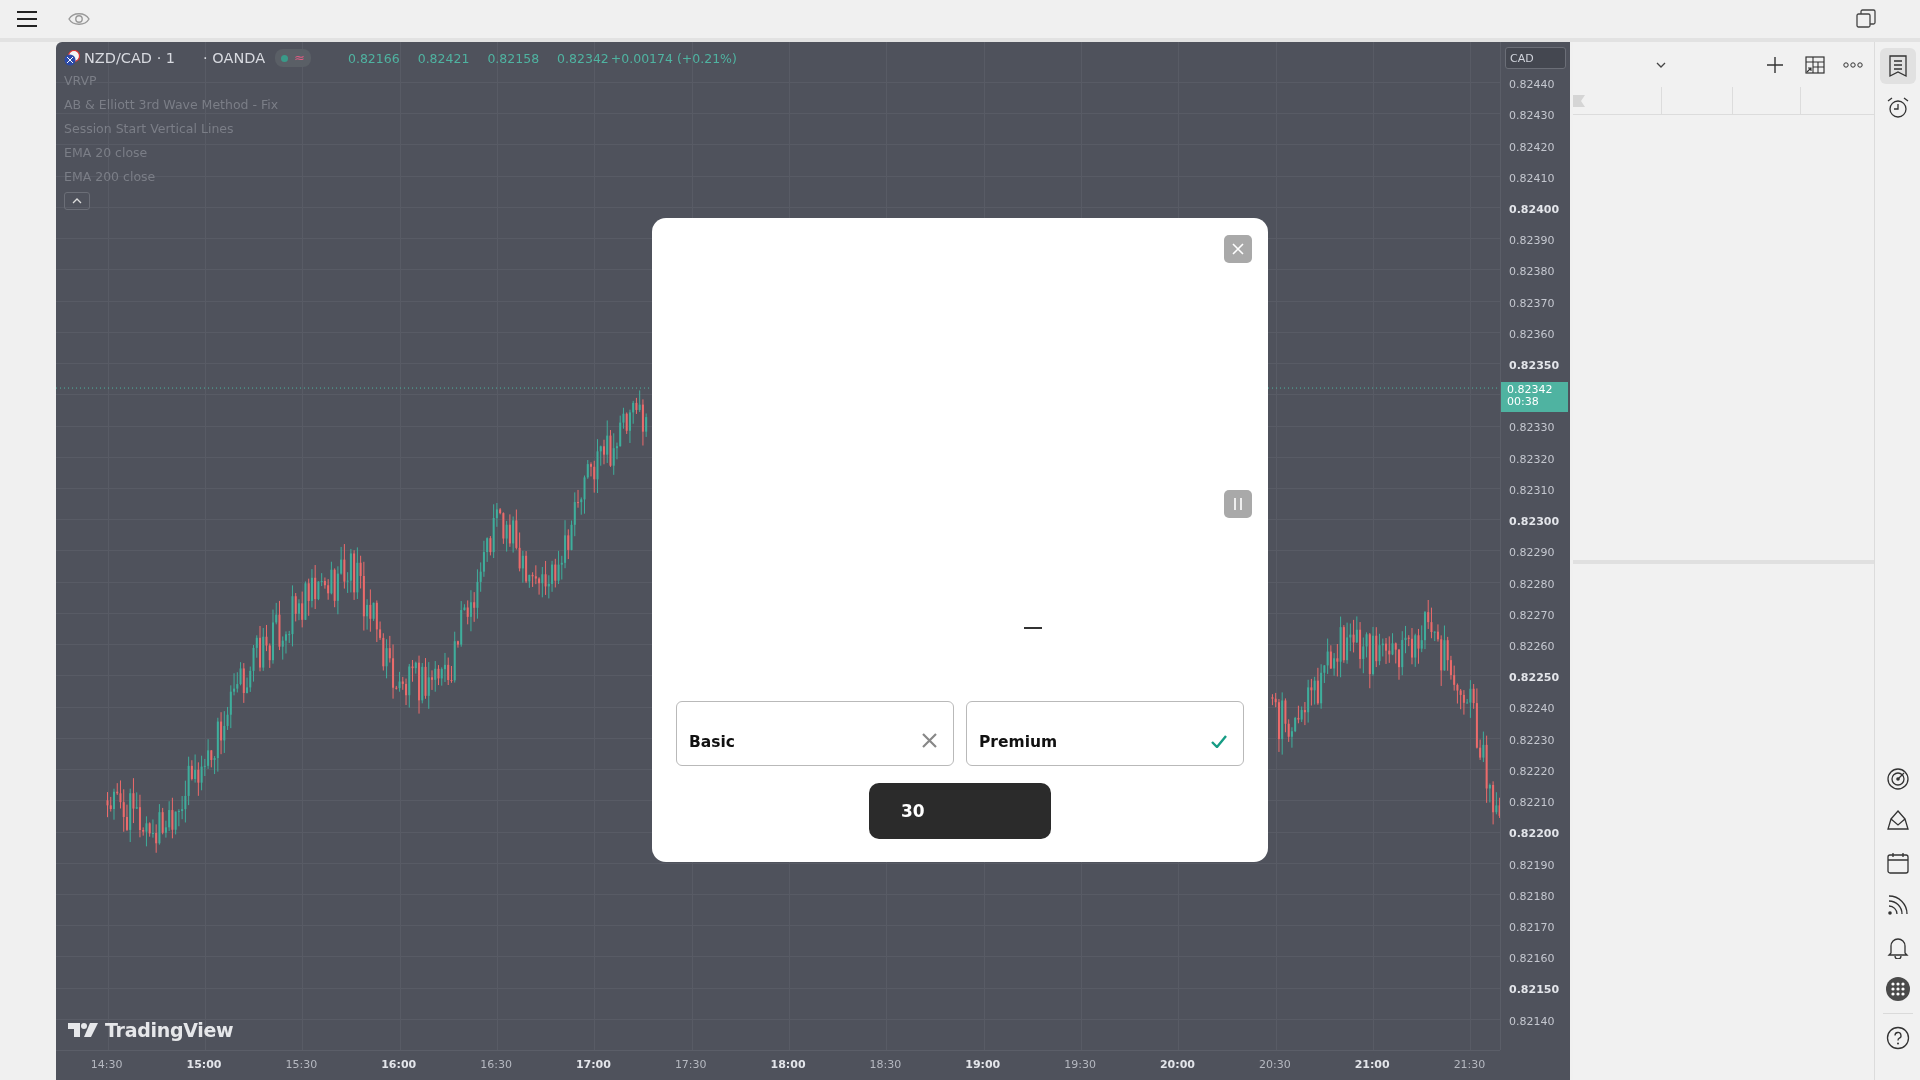 The width and height of the screenshot is (1920, 1080). I want to click on exchange-label: · OANDA, so click(234, 58).